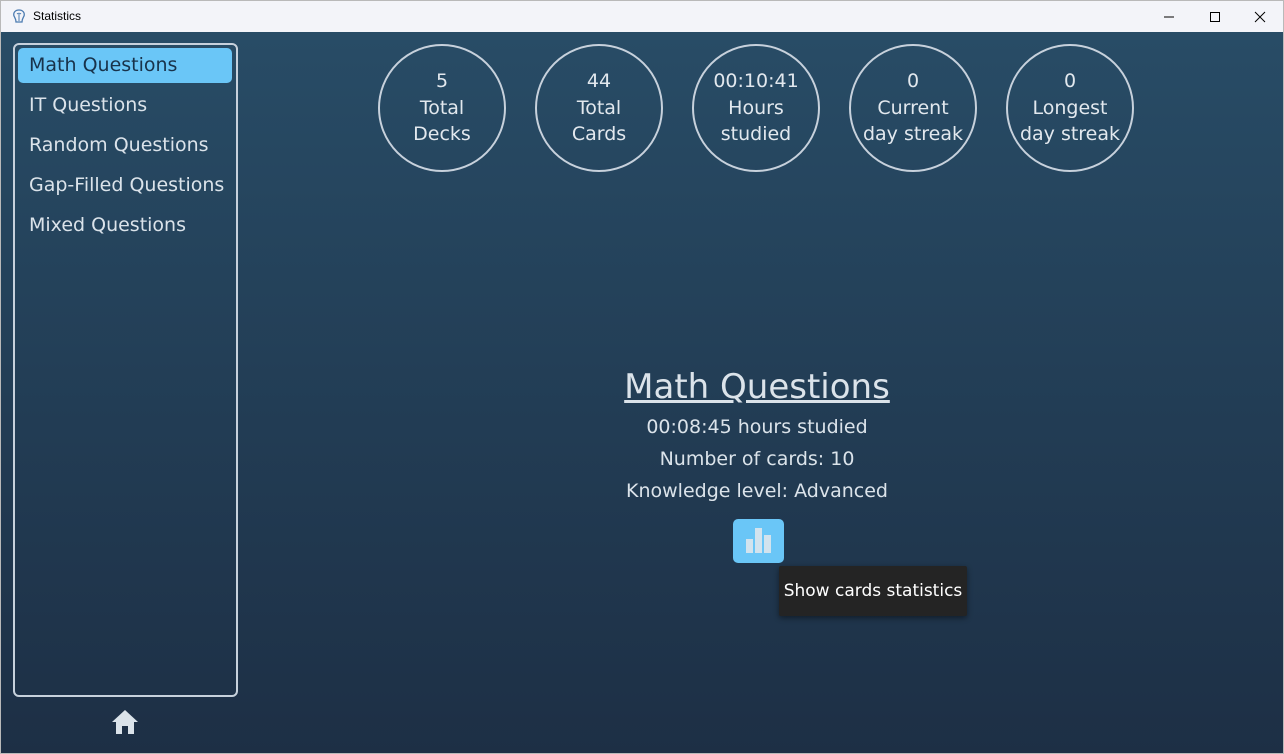 Image resolution: width=1284 pixels, height=754 pixels. Describe the element at coordinates (599, 134) in the screenshot. I see `stat-label-line2: Cards` at that location.